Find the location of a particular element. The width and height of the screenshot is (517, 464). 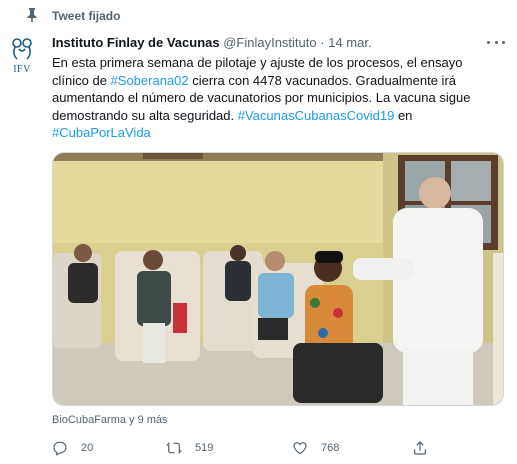

pin-icon is located at coordinates (32, 15).